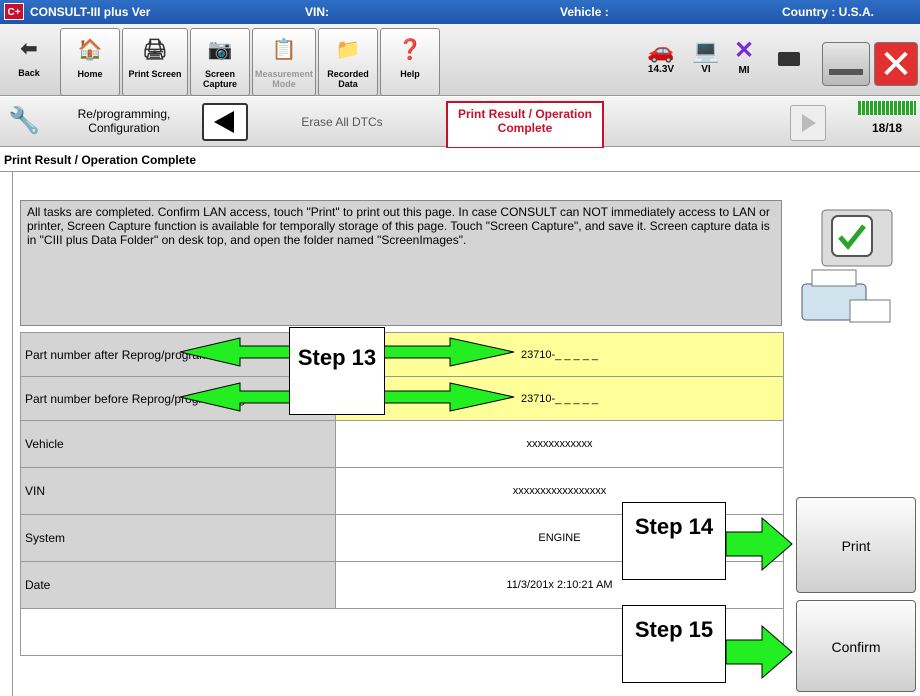  What do you see at coordinates (235, 397) in the screenshot?
I see `arrow-left-before` at bounding box center [235, 397].